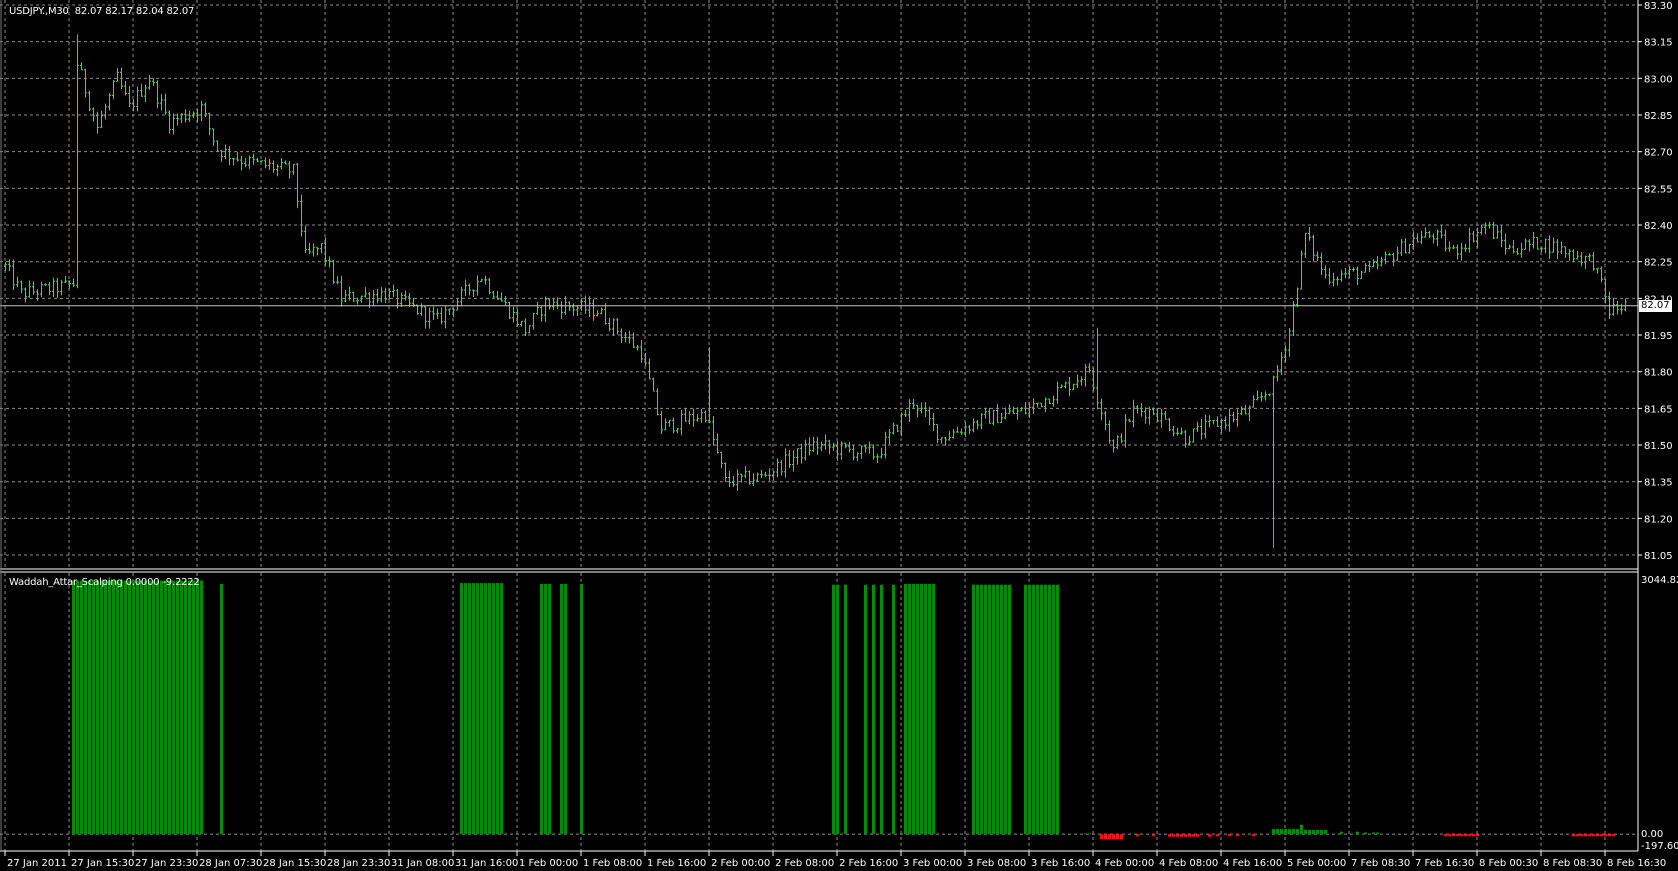 The image size is (1678, 871). What do you see at coordinates (422, 863) in the screenshot?
I see `time-axis-label: 31 Jan 08:00` at bounding box center [422, 863].